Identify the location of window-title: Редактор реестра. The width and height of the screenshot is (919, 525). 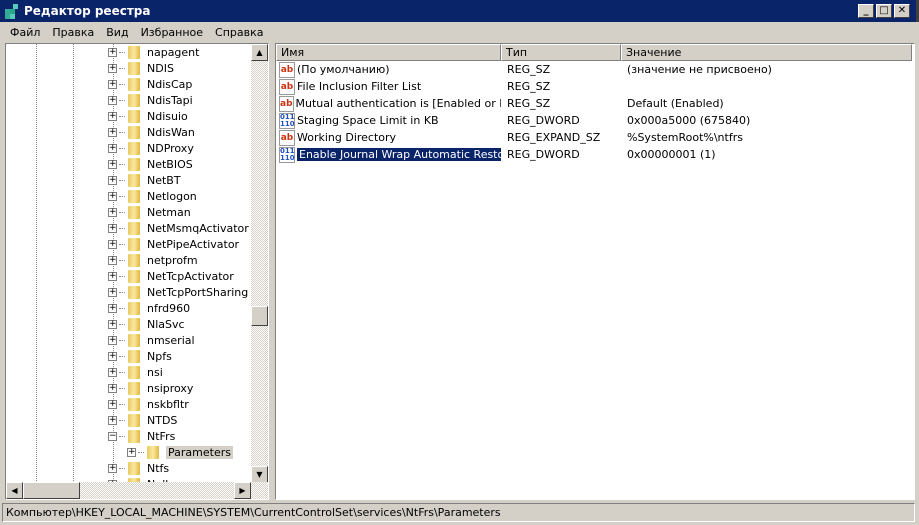
(87, 11).